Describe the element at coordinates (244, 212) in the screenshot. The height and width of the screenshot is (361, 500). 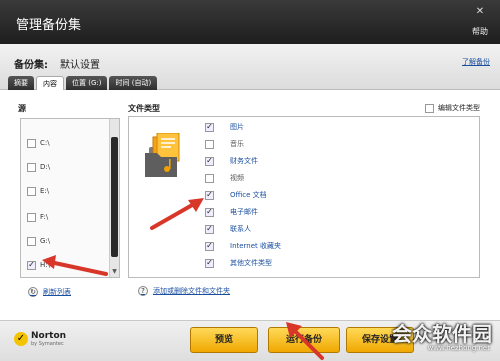
I see `file-type-label: 电子邮件` at that location.